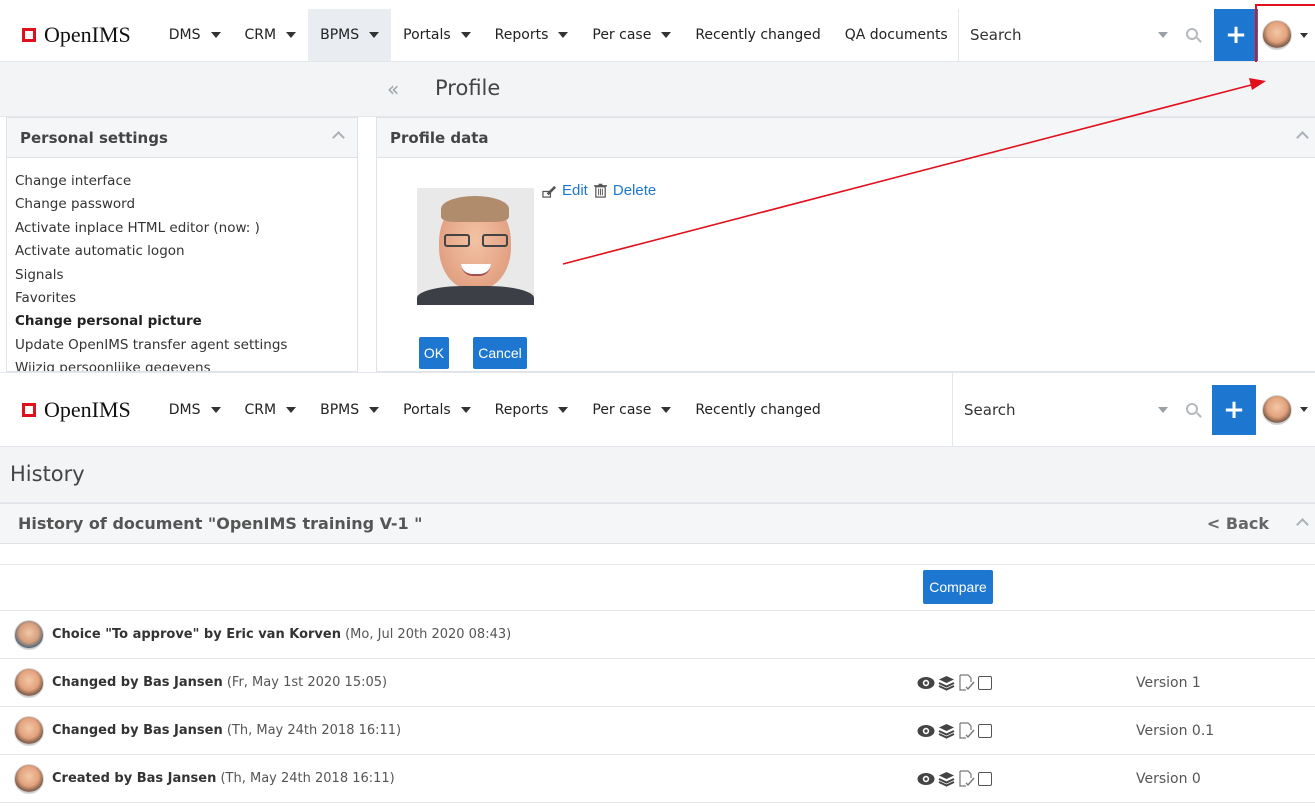 Image resolution: width=1315 pixels, height=807 pixels. What do you see at coordinates (958, 587) in the screenshot?
I see `compare-button: Compare` at bounding box center [958, 587].